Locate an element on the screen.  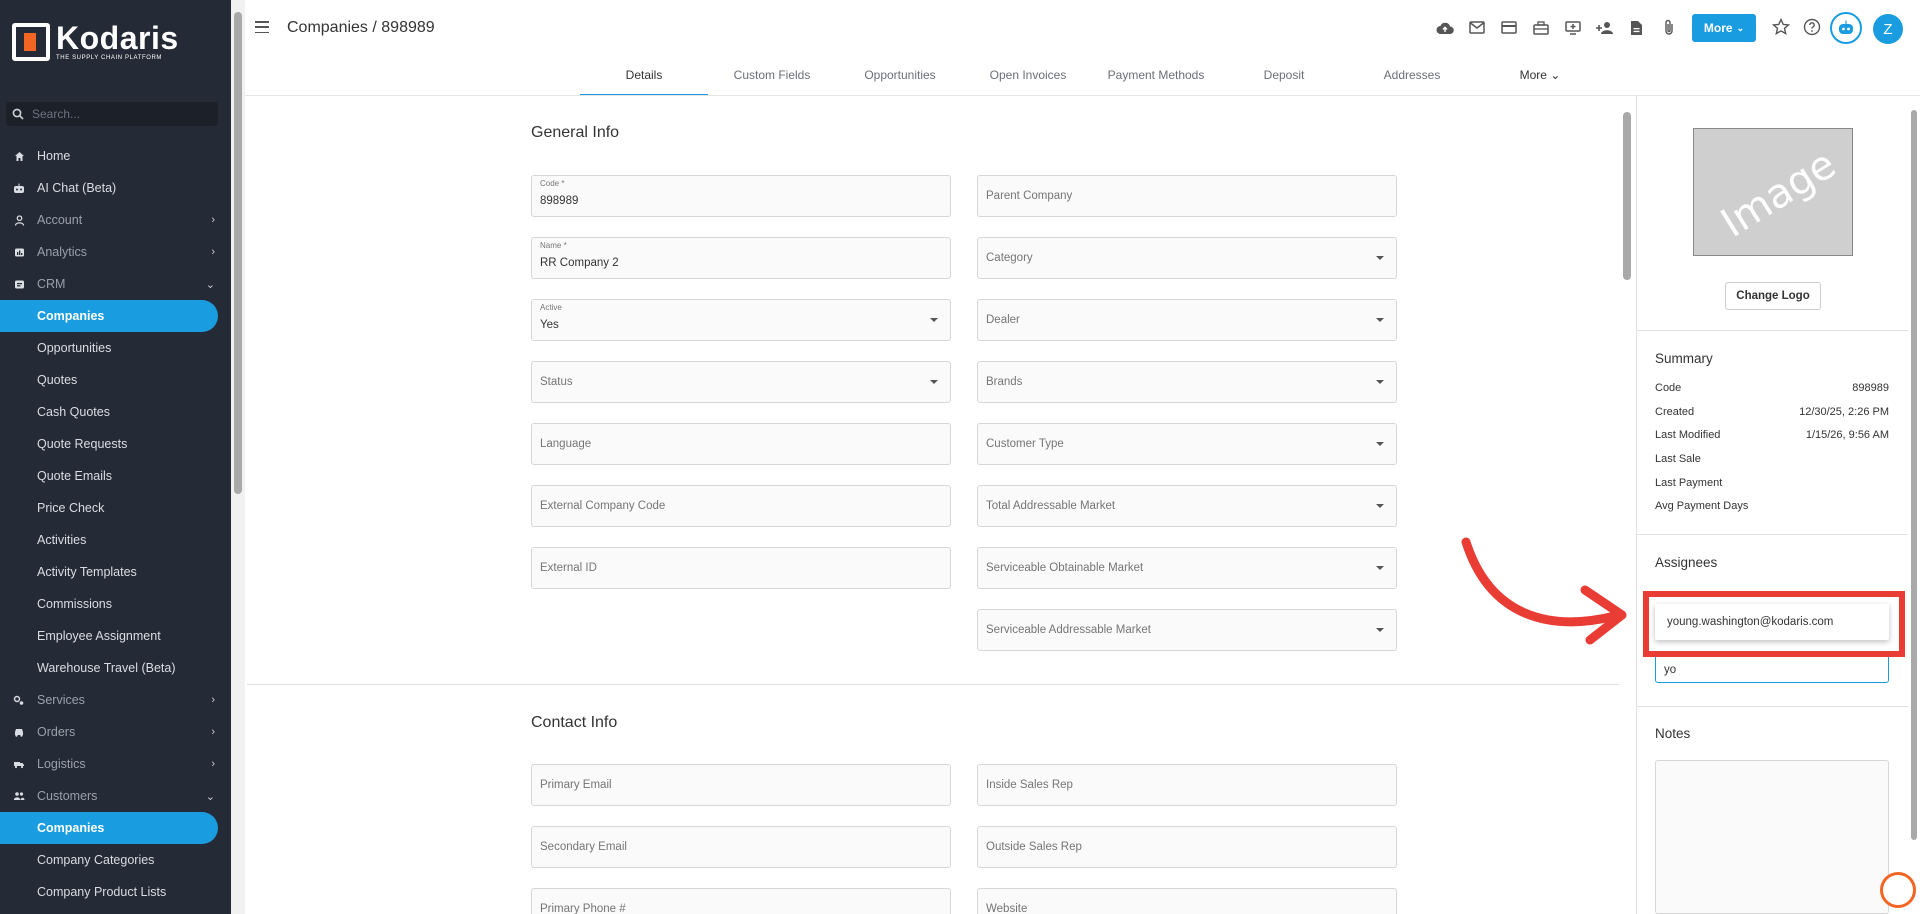
serviceable-addressable-market-select: Serviceable Addressable Market is located at coordinates (1187, 630).